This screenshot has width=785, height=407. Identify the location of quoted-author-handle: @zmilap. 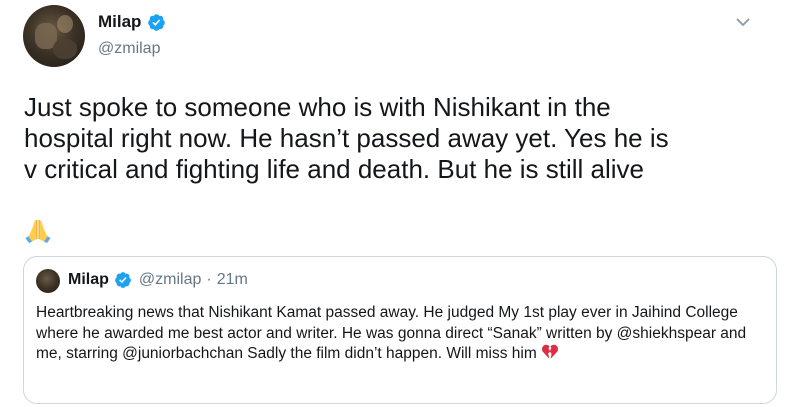
(170, 279).